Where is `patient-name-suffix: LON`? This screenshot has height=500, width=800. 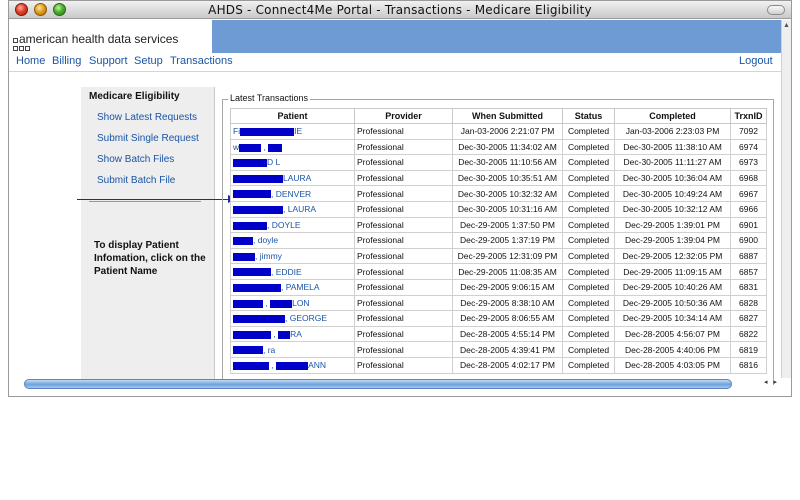
patient-name-suffix: LON is located at coordinates (301, 302).